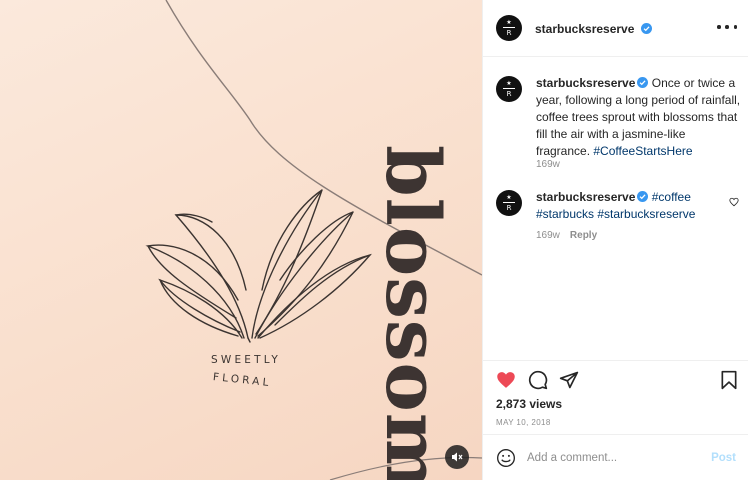  What do you see at coordinates (584, 29) in the screenshot?
I see `header-username: starbucksreserve` at bounding box center [584, 29].